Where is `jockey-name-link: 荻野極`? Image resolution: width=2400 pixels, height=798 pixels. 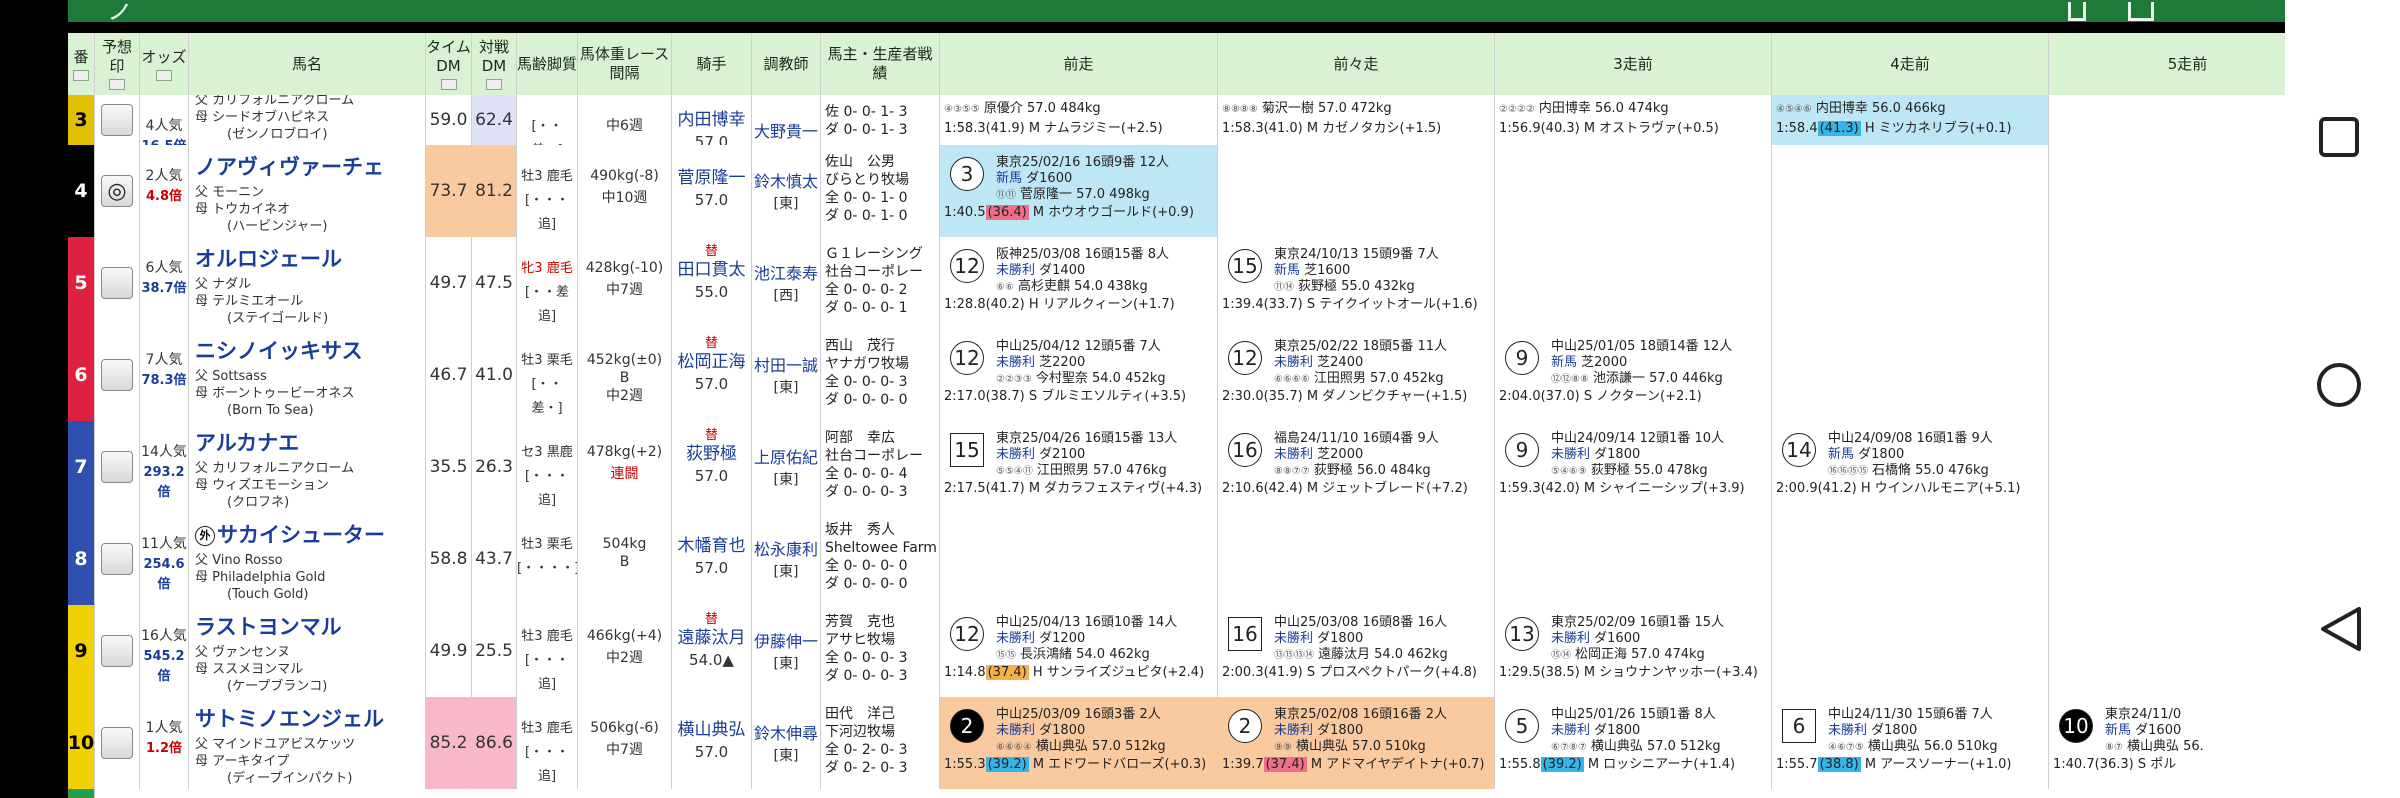
jockey-name-link: 荻野極 is located at coordinates (711, 454).